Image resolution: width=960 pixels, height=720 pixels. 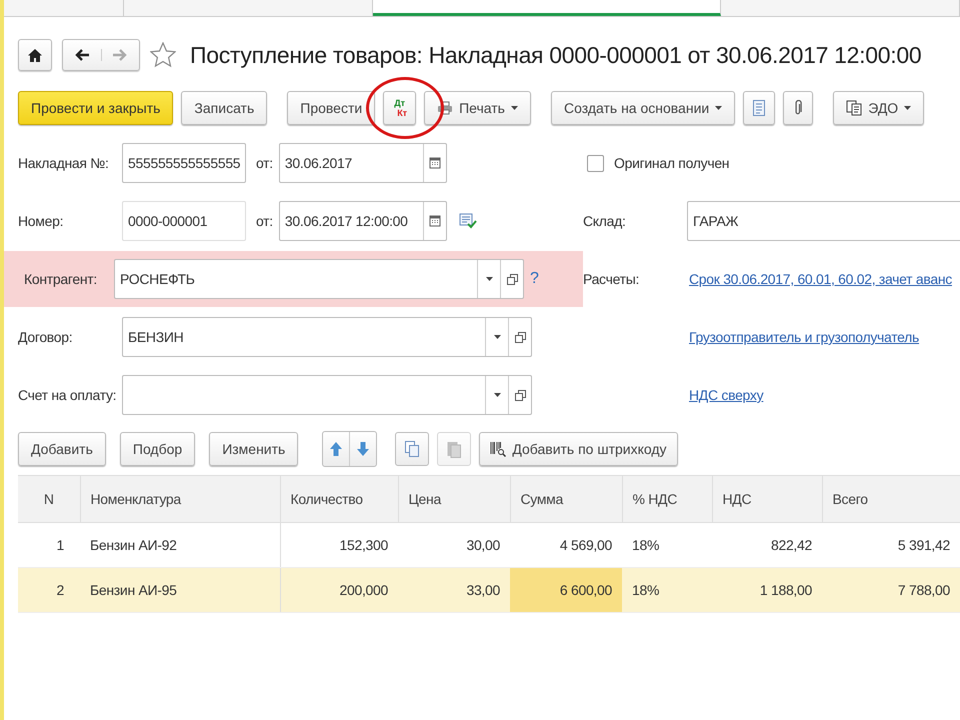 I want to click on field-label: Расчеты:, so click(x=611, y=279).